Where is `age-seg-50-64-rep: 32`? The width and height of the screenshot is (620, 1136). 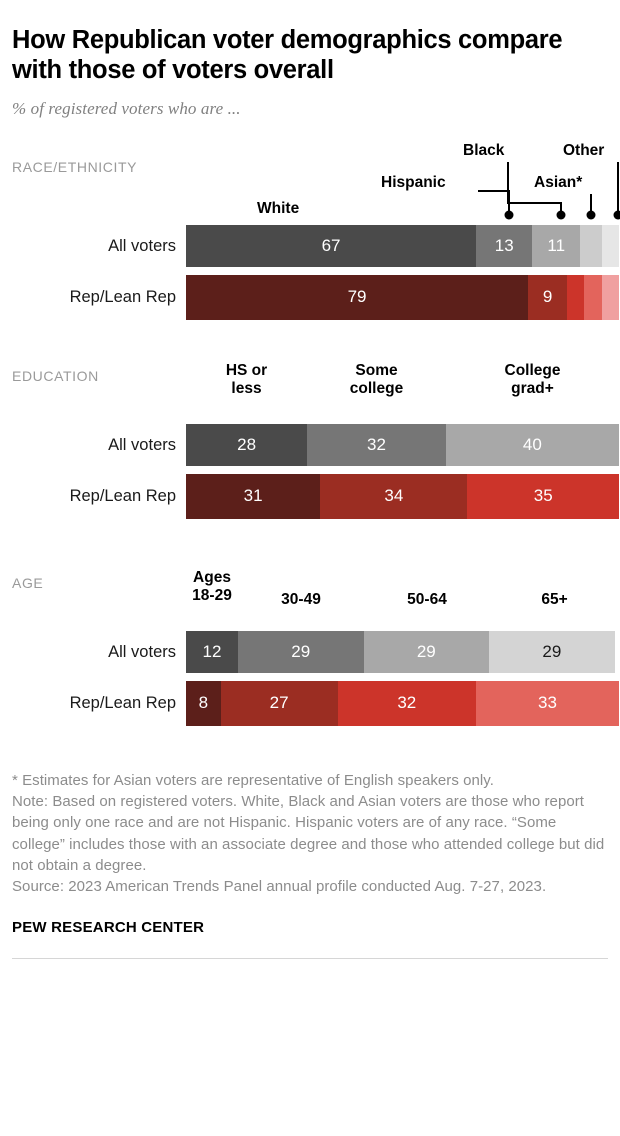 age-seg-50-64-rep: 32 is located at coordinates (407, 703).